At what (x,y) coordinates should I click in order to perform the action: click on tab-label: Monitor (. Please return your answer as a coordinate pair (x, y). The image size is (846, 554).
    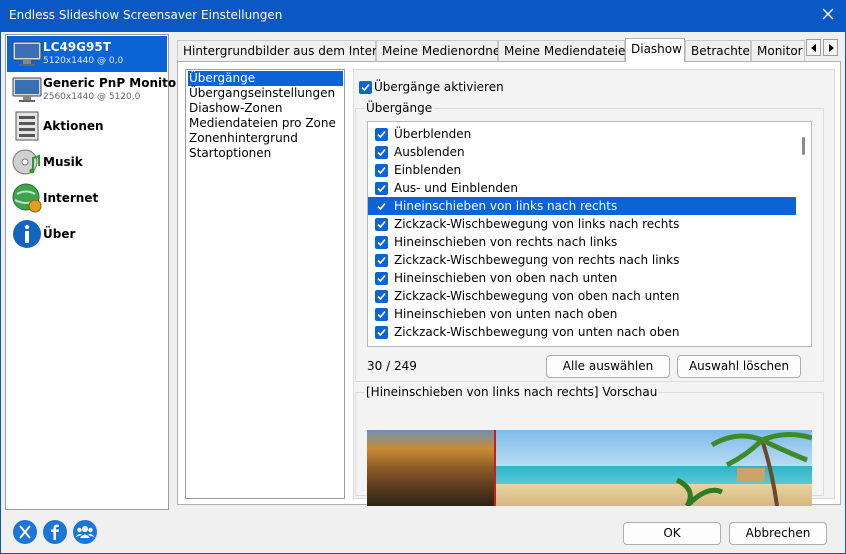
    Looking at the image, I should click on (780, 51).